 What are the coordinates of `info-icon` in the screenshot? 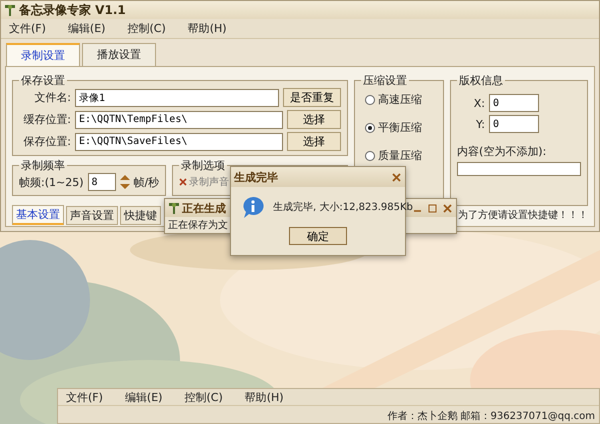 It's located at (253, 207).